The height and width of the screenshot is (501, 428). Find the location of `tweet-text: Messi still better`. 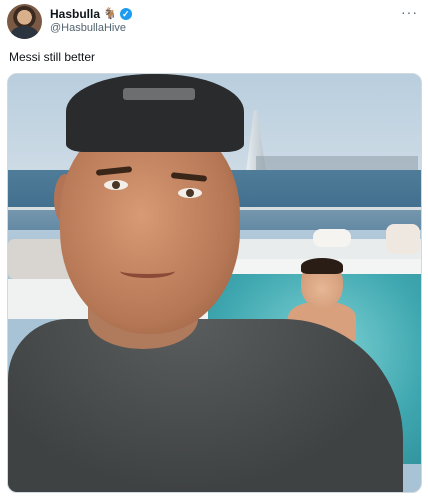

tweet-text: Messi still better is located at coordinates (52, 57).